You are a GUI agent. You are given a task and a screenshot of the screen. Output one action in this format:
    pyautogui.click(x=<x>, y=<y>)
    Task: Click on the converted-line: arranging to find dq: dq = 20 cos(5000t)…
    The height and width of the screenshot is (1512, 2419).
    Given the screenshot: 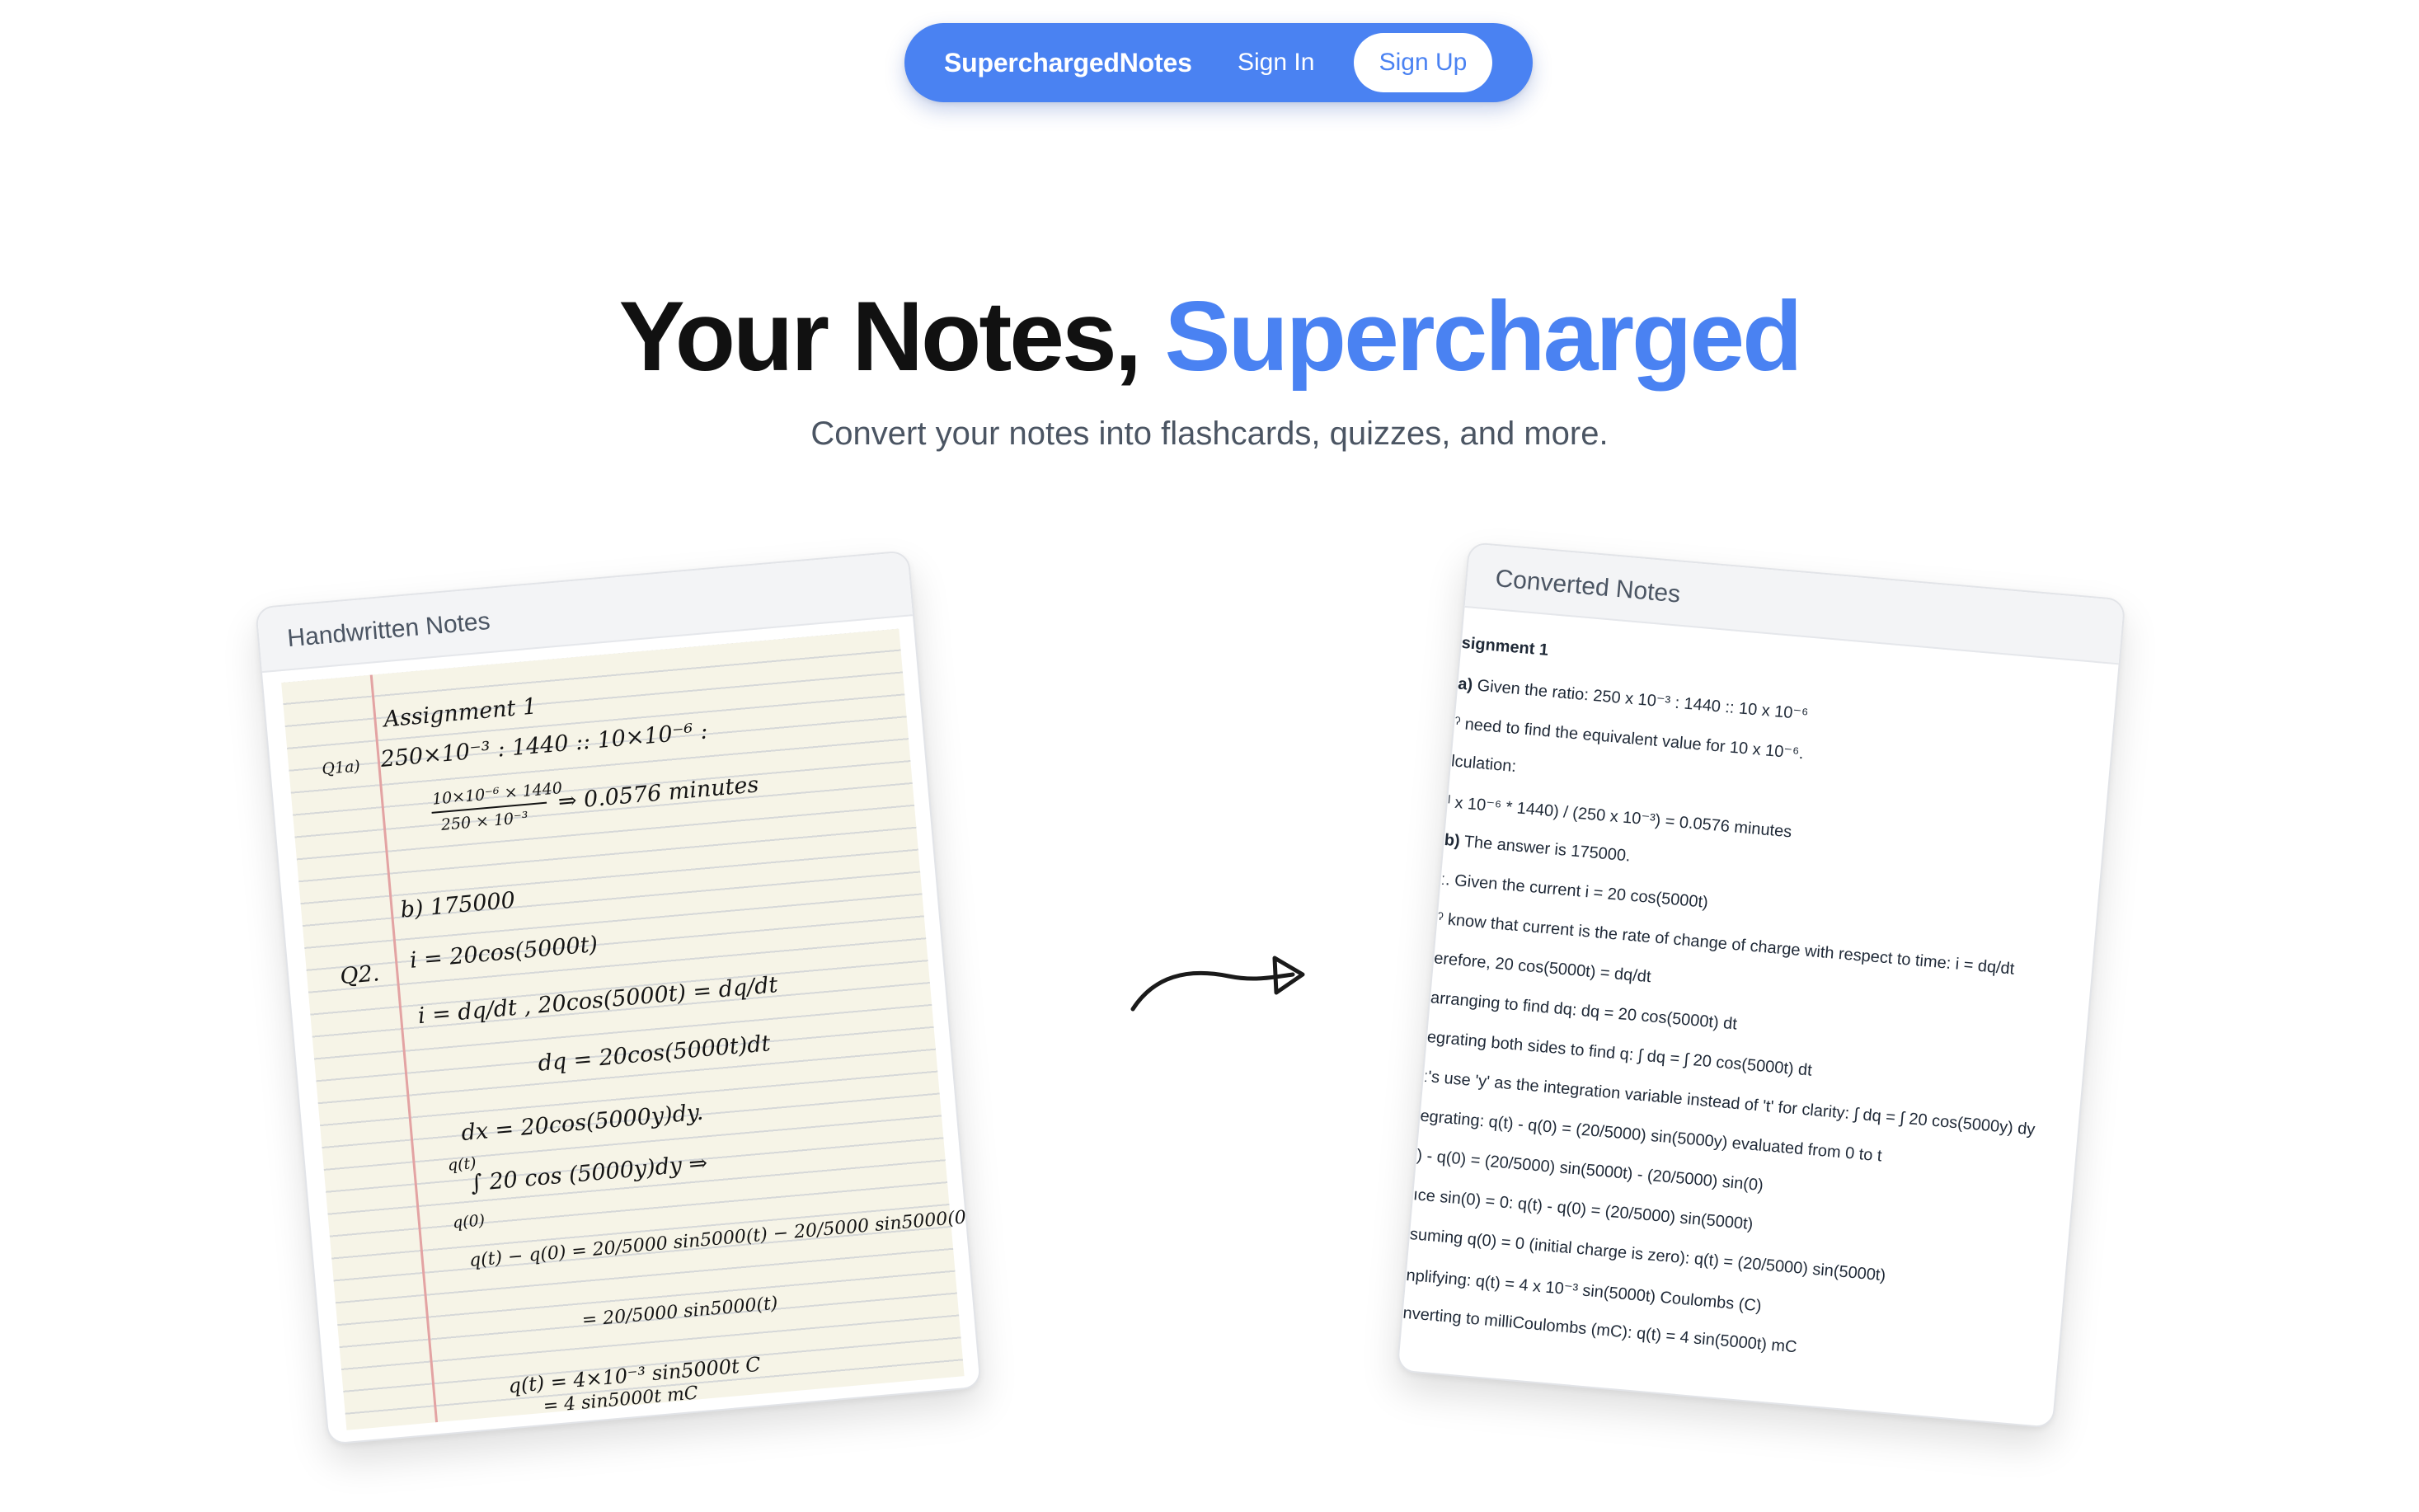 What is the action you would take?
    pyautogui.click(x=1584, y=1011)
    